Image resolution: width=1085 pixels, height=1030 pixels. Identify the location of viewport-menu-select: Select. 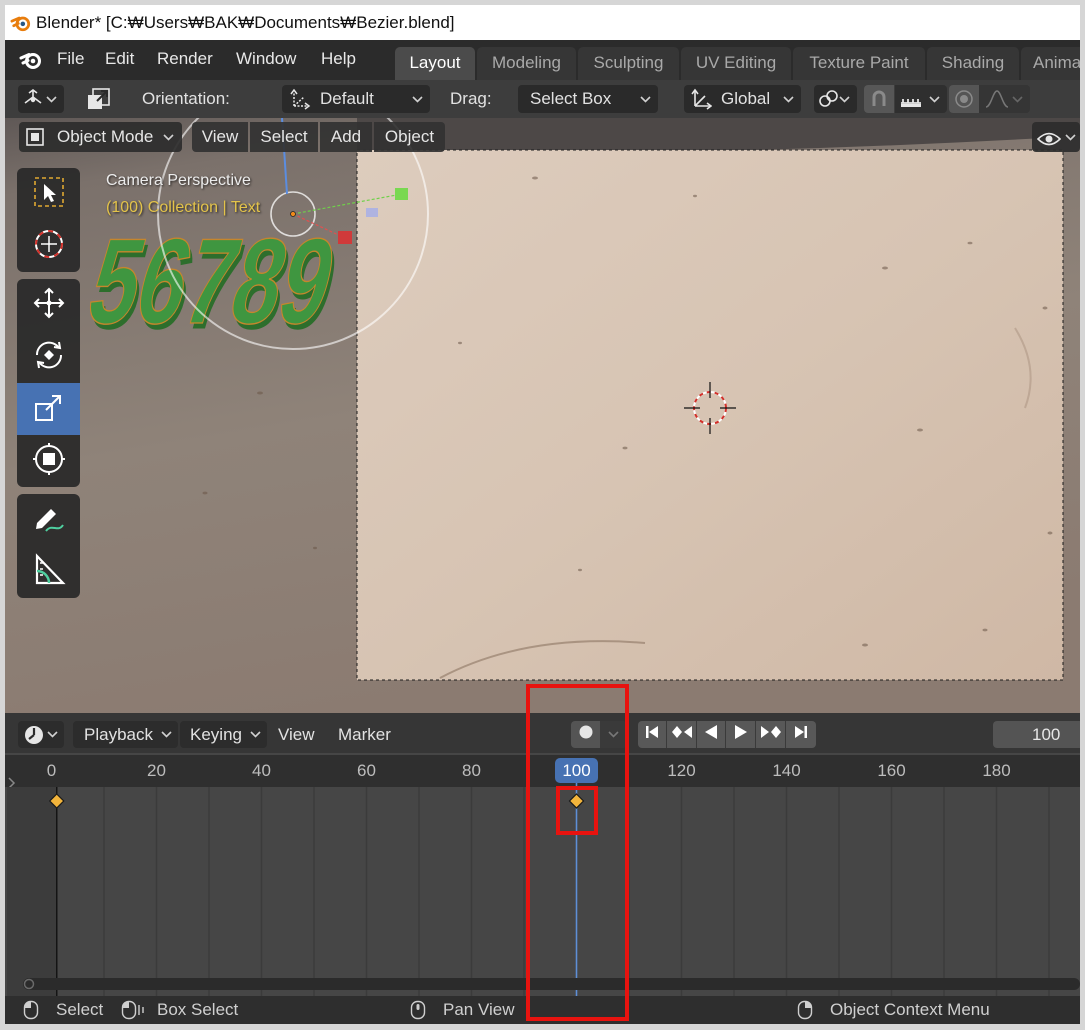
(284, 137).